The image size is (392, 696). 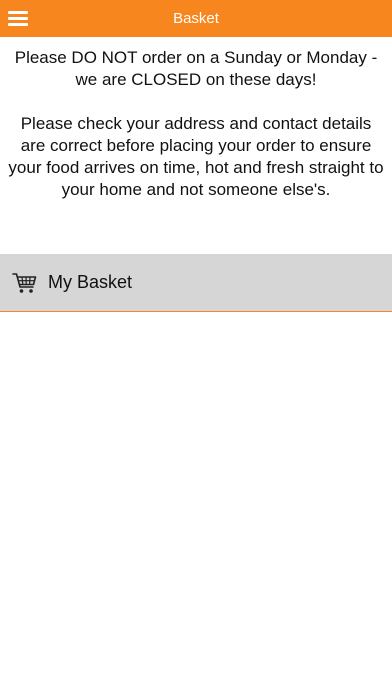 I want to click on top-bar: Basket, so click(x=196, y=18).